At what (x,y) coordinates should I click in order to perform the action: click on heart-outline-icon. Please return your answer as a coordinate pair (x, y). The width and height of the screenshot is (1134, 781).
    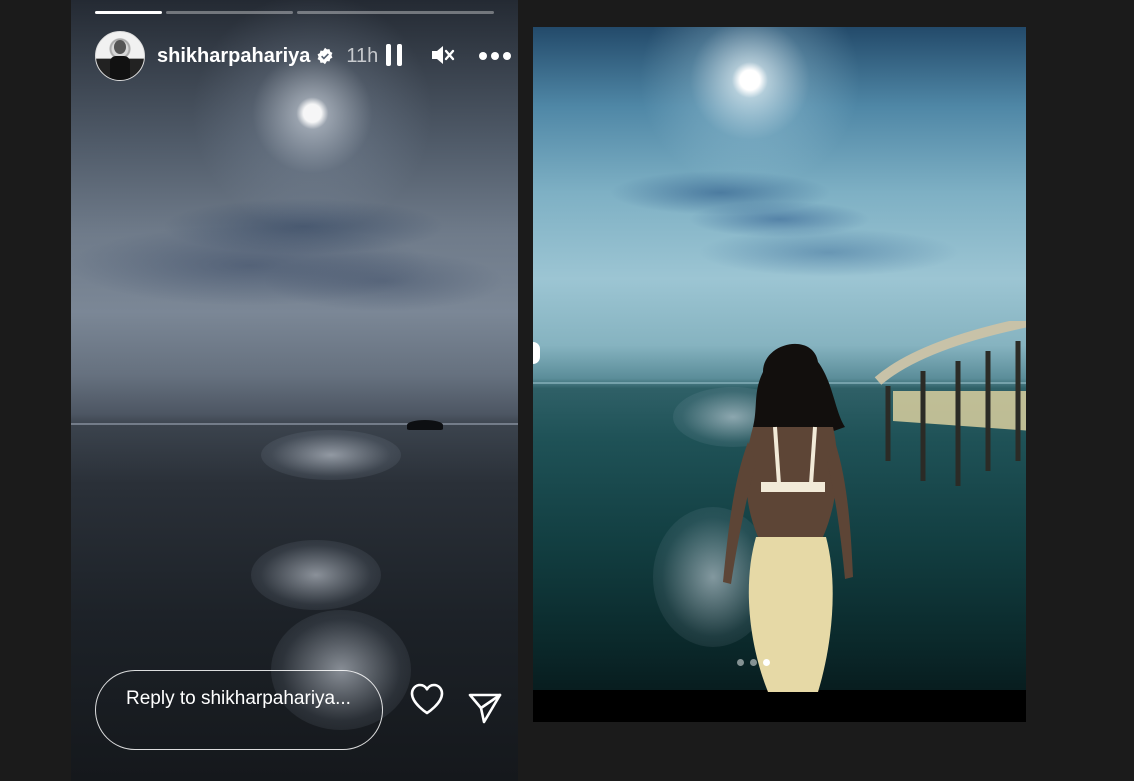
    Looking at the image, I should click on (427, 699).